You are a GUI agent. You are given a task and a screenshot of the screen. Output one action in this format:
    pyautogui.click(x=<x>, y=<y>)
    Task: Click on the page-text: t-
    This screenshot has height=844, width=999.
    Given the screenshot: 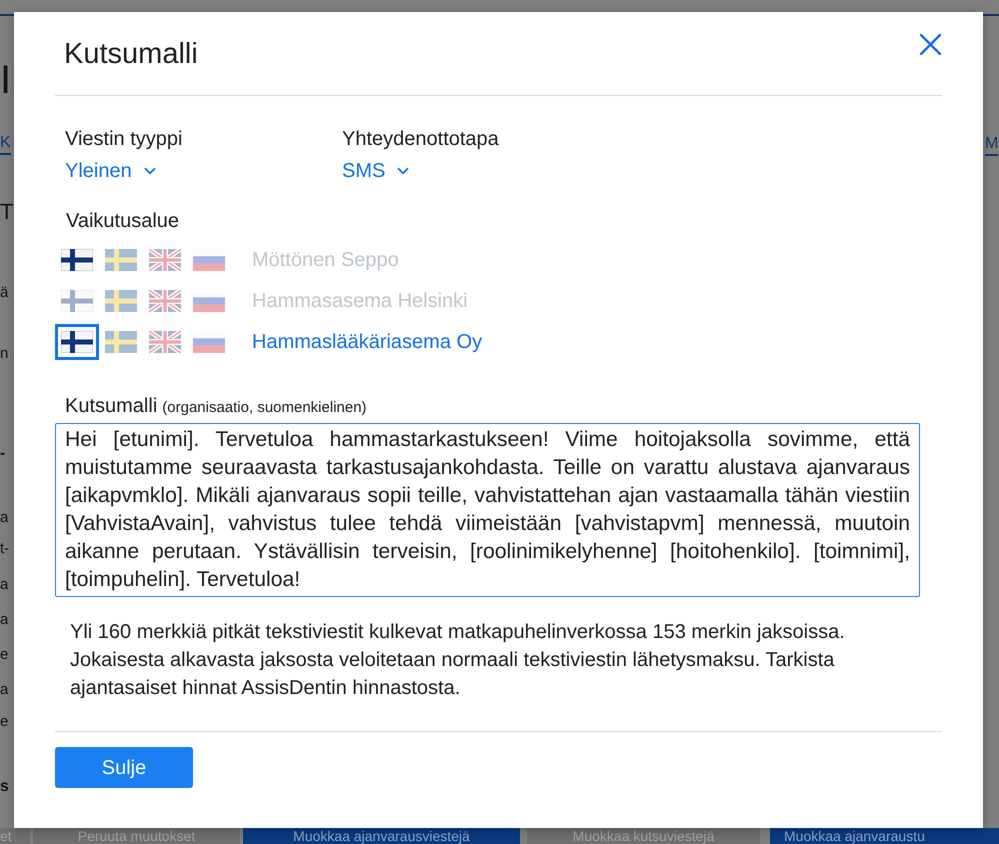 What is the action you would take?
    pyautogui.click(x=5, y=549)
    